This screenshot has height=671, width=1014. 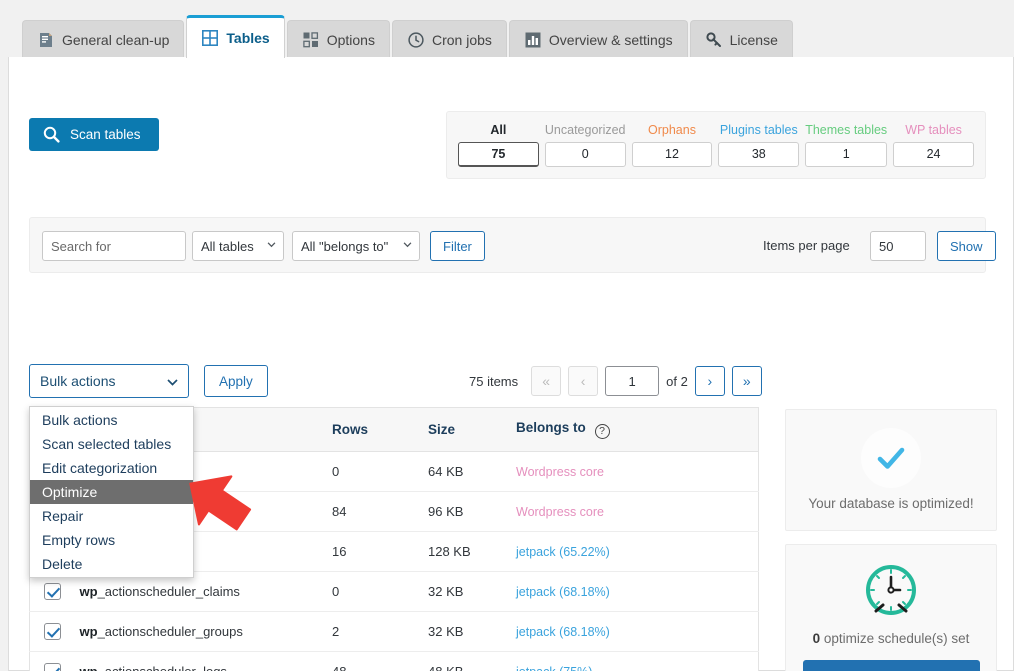 I want to click on rows-header: Rows, so click(x=370, y=429).